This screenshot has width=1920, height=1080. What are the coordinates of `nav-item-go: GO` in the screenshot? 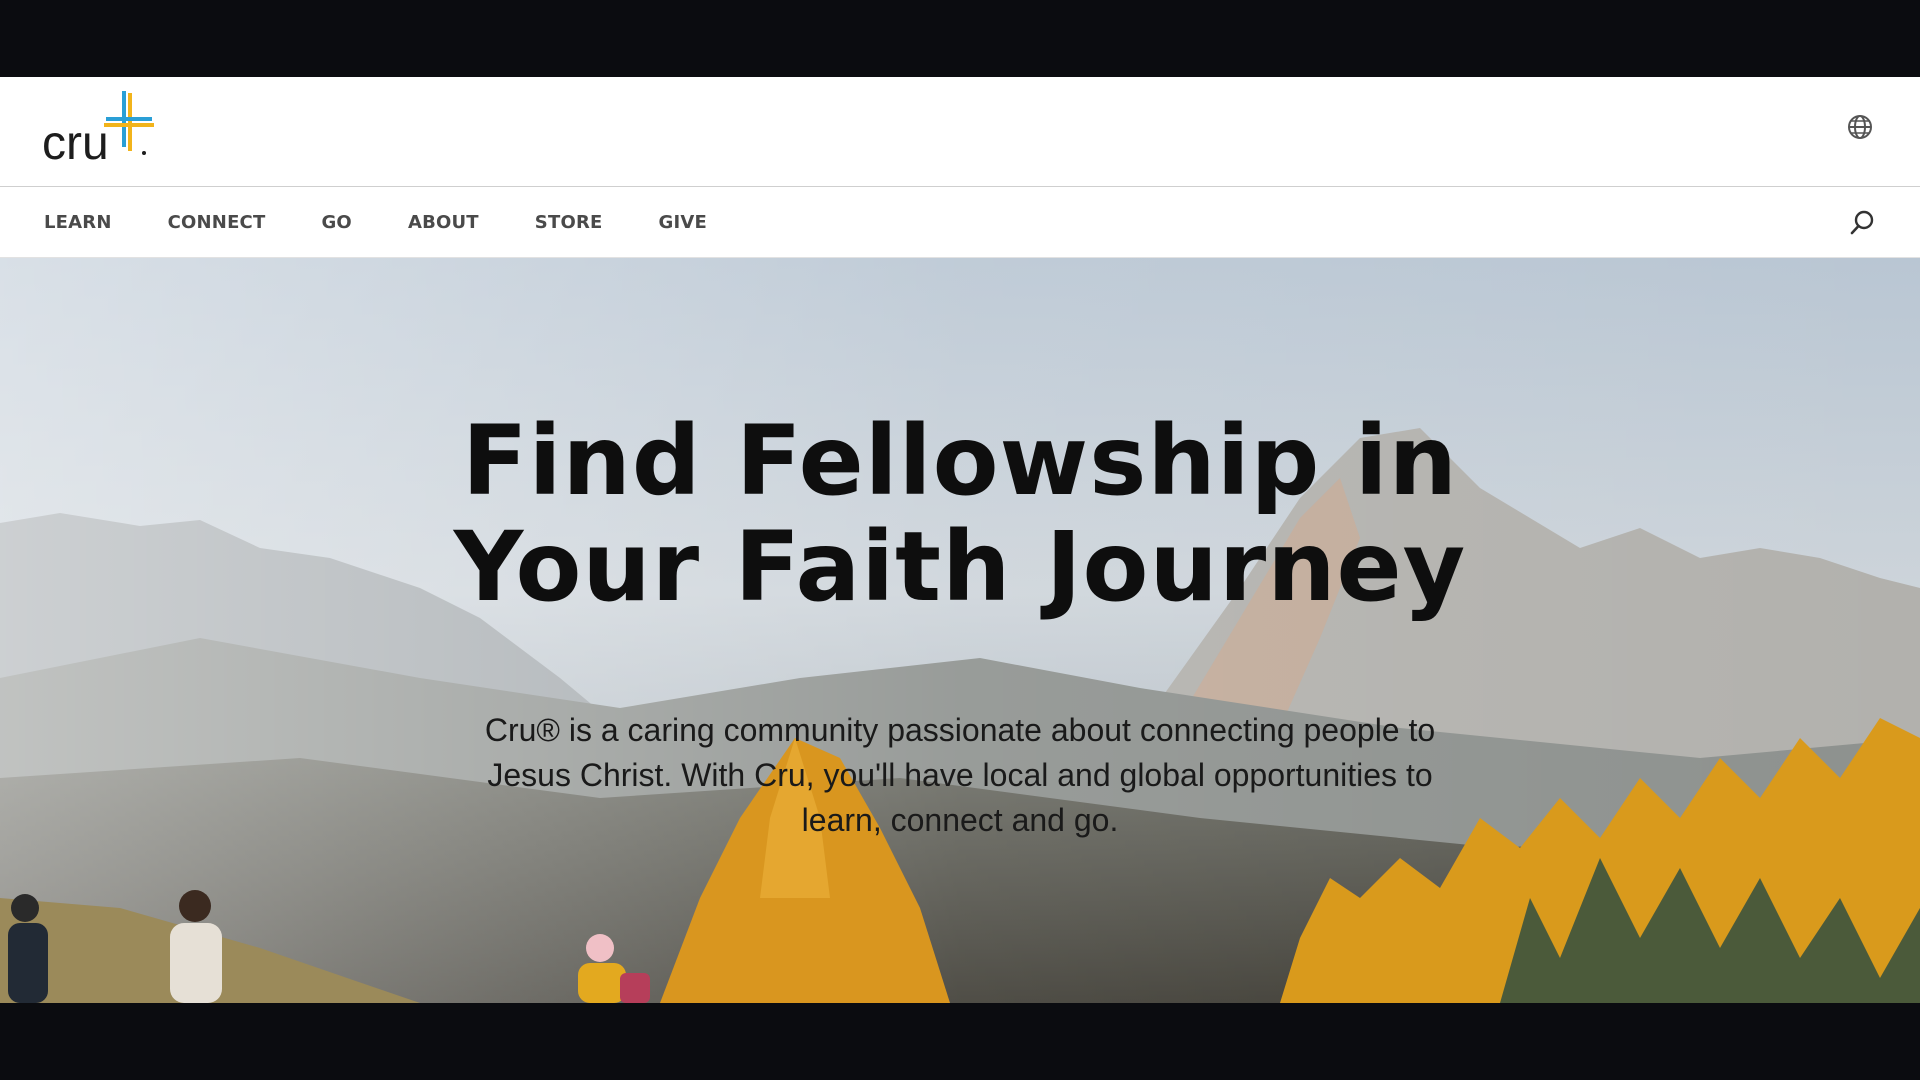 It's located at (336, 222).